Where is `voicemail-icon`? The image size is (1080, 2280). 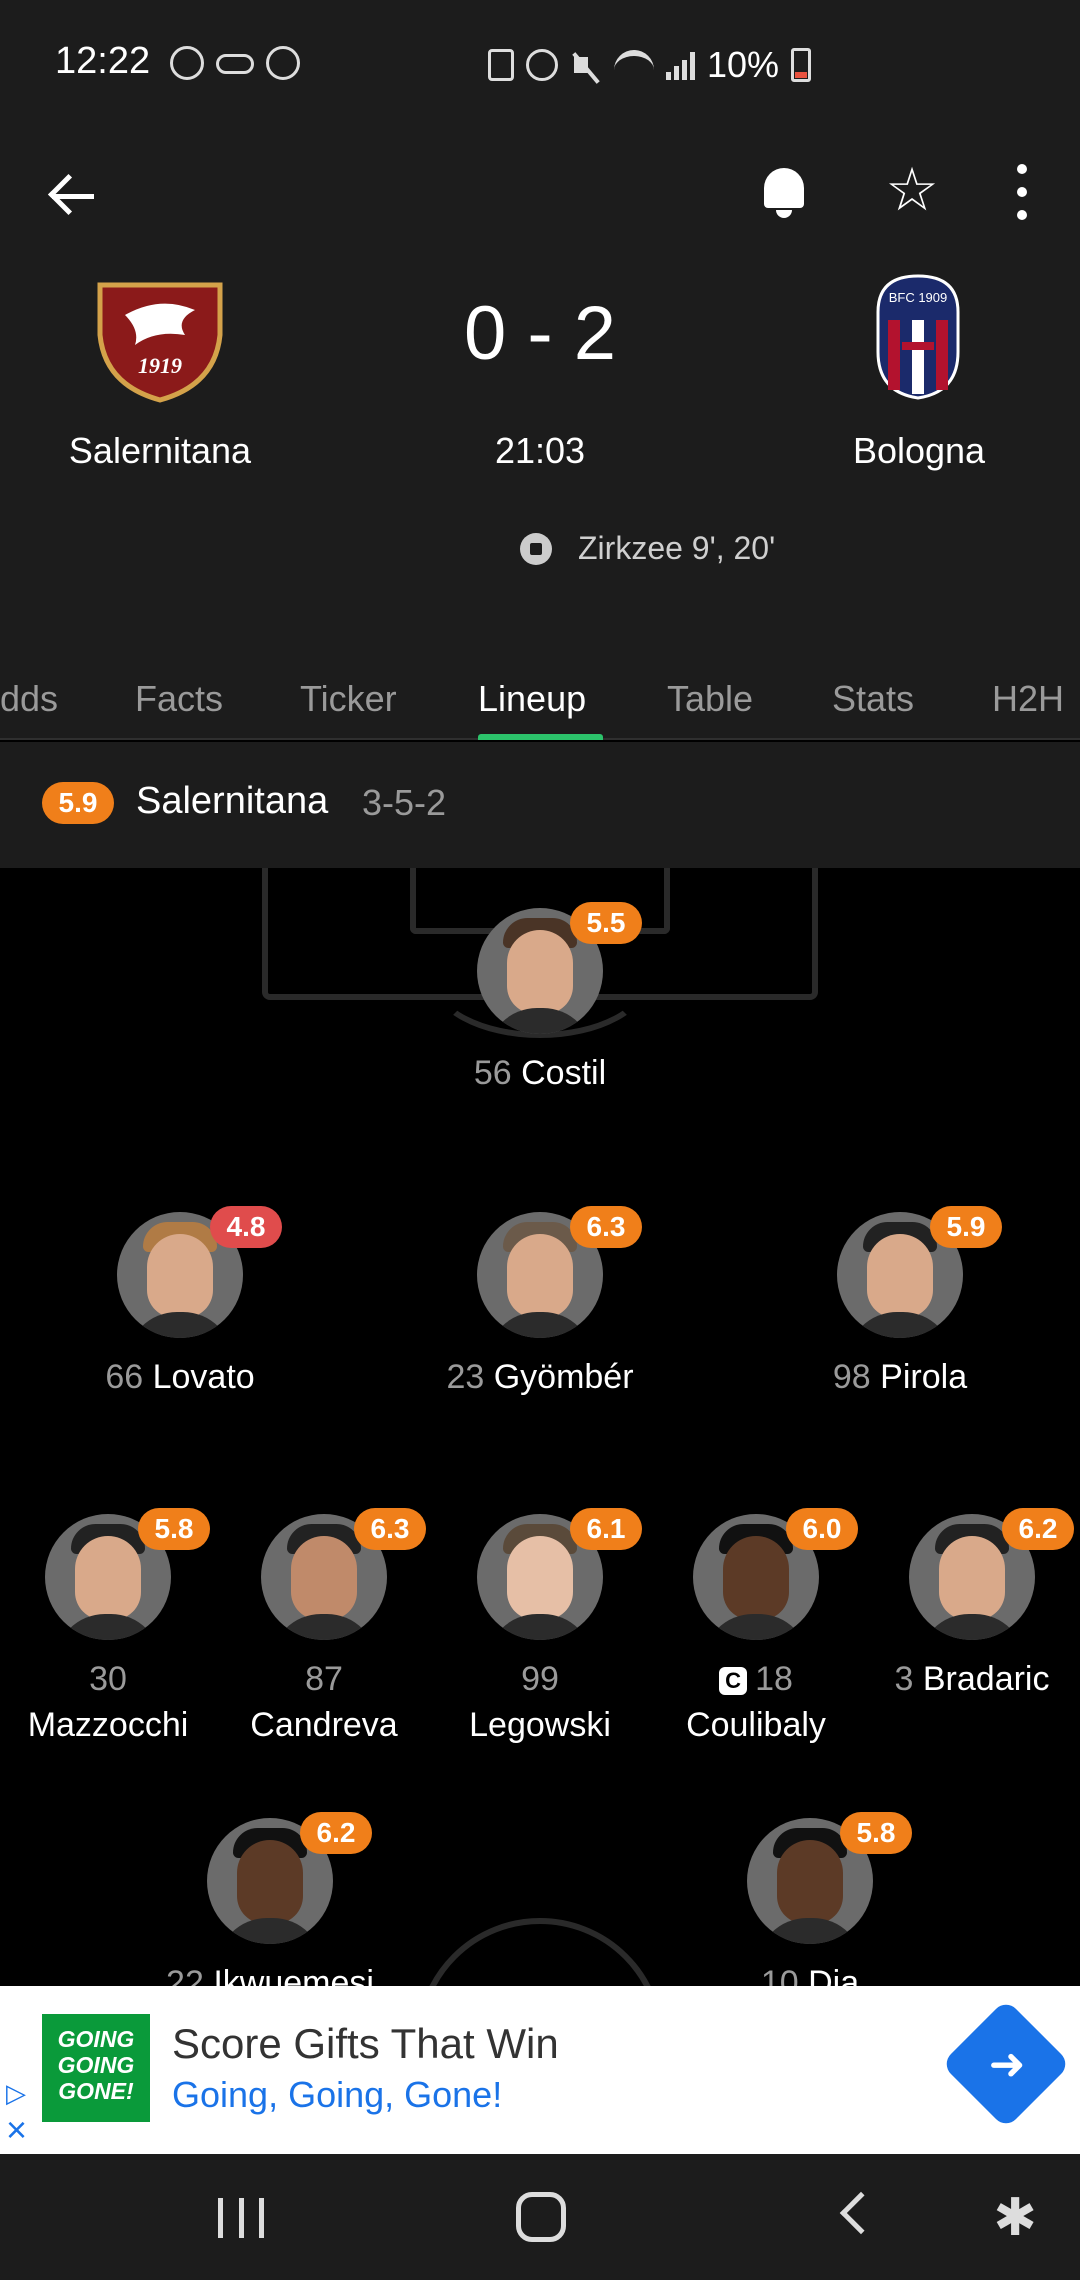 voicemail-icon is located at coordinates (235, 64).